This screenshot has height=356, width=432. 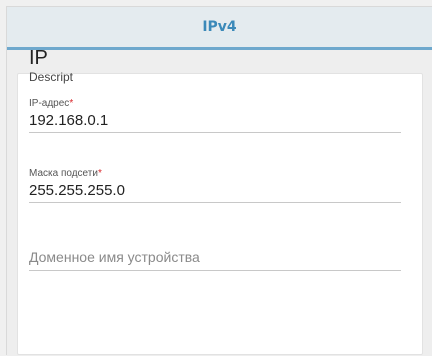 What do you see at coordinates (49, 103) in the screenshot?
I see `ip-address-label-text: IP-адрес` at bounding box center [49, 103].